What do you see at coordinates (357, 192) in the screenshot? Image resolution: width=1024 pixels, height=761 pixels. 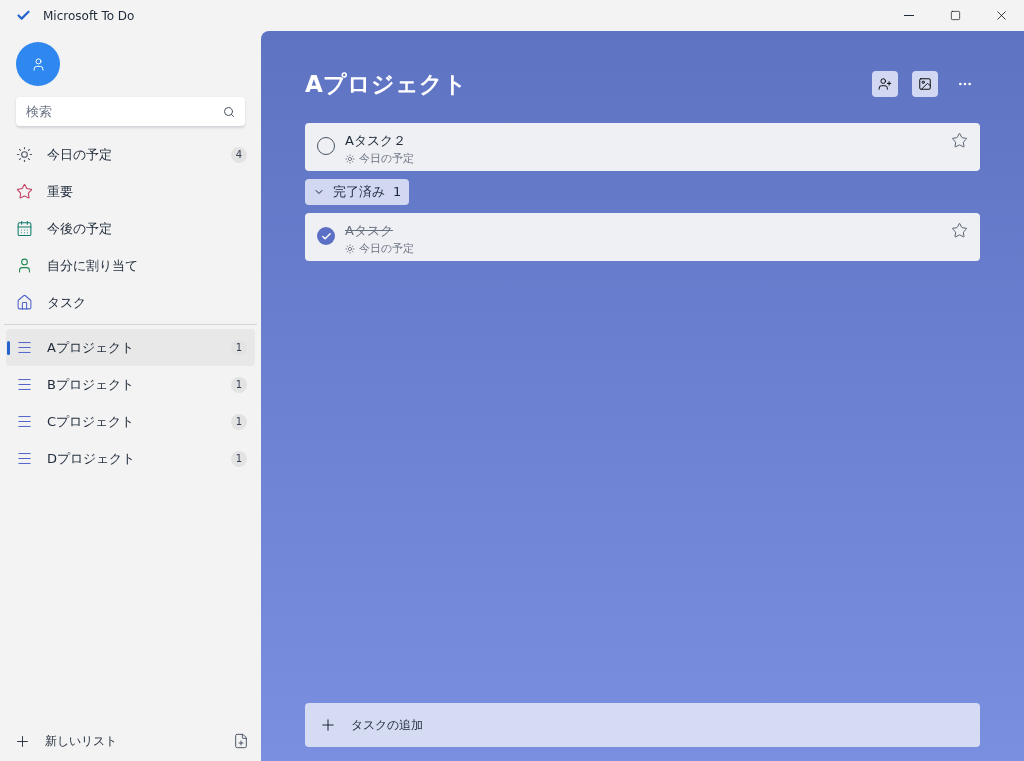 I see `completed-toggle: 完了済み 1` at bounding box center [357, 192].